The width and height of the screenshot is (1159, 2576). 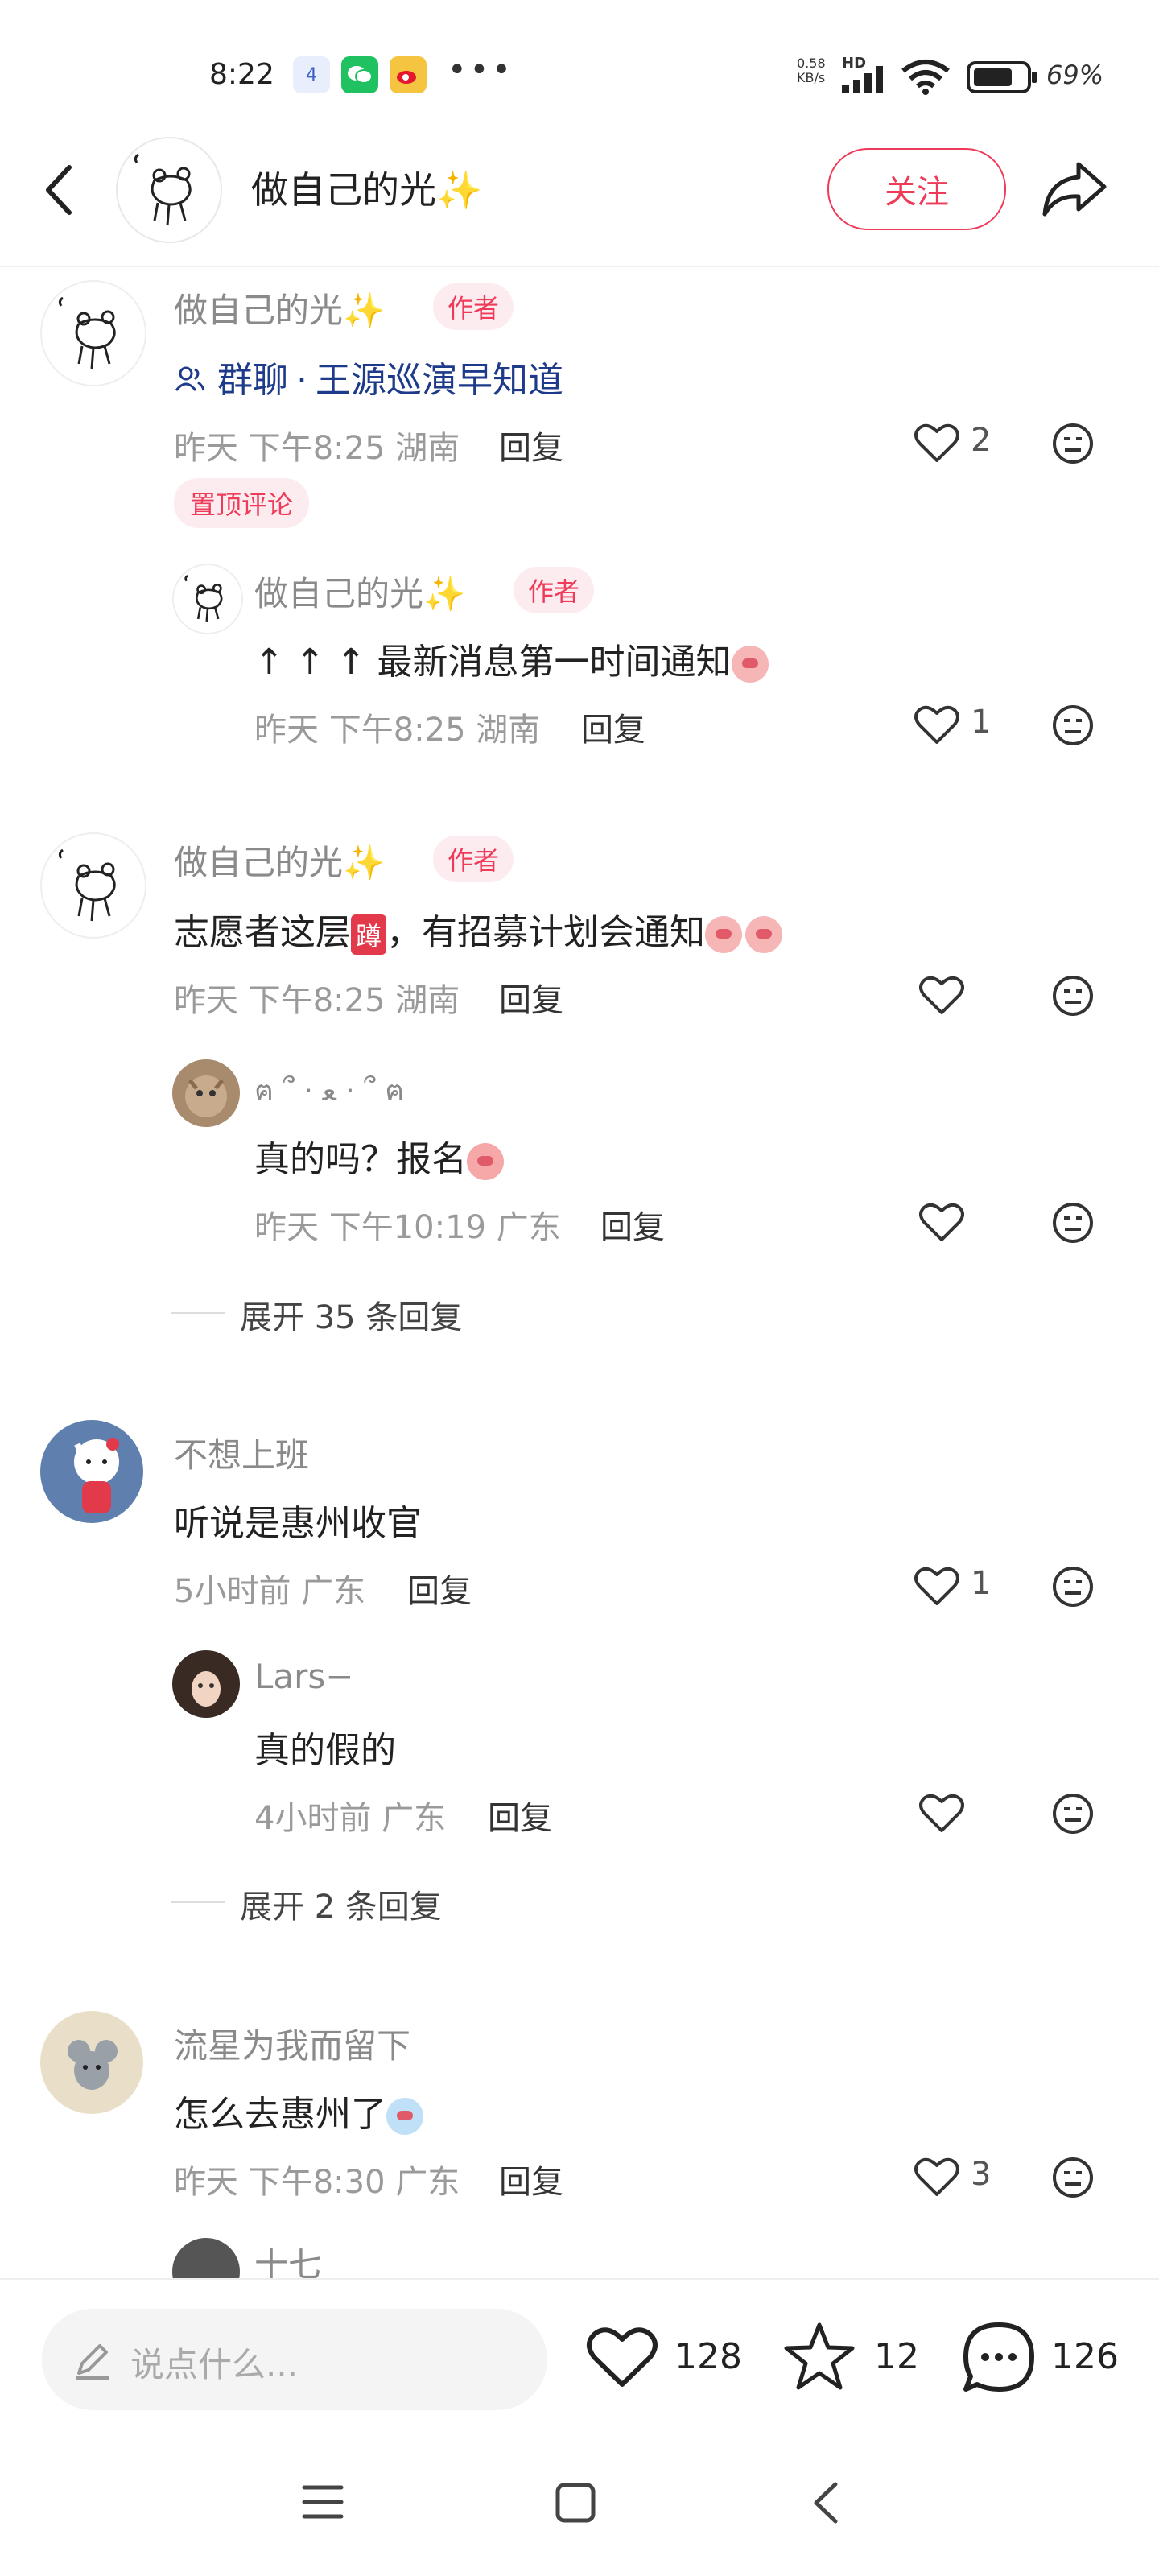 I want to click on menu-icon, so click(x=322, y=2502).